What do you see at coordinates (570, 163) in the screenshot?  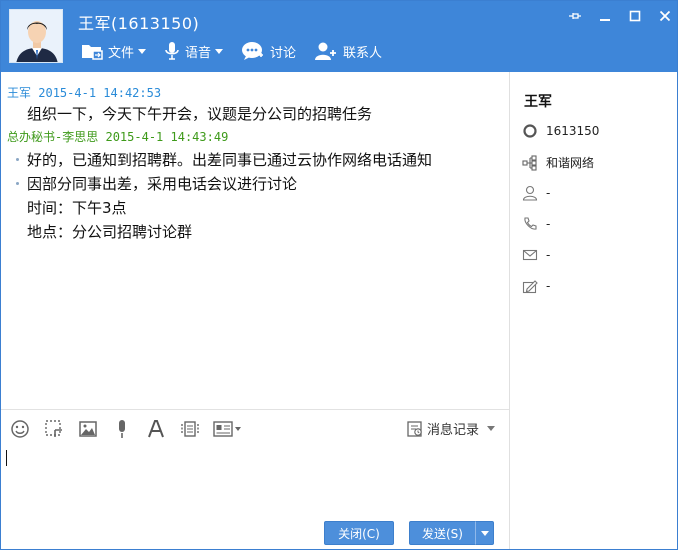 I see `contact-org: 和谐网络` at bounding box center [570, 163].